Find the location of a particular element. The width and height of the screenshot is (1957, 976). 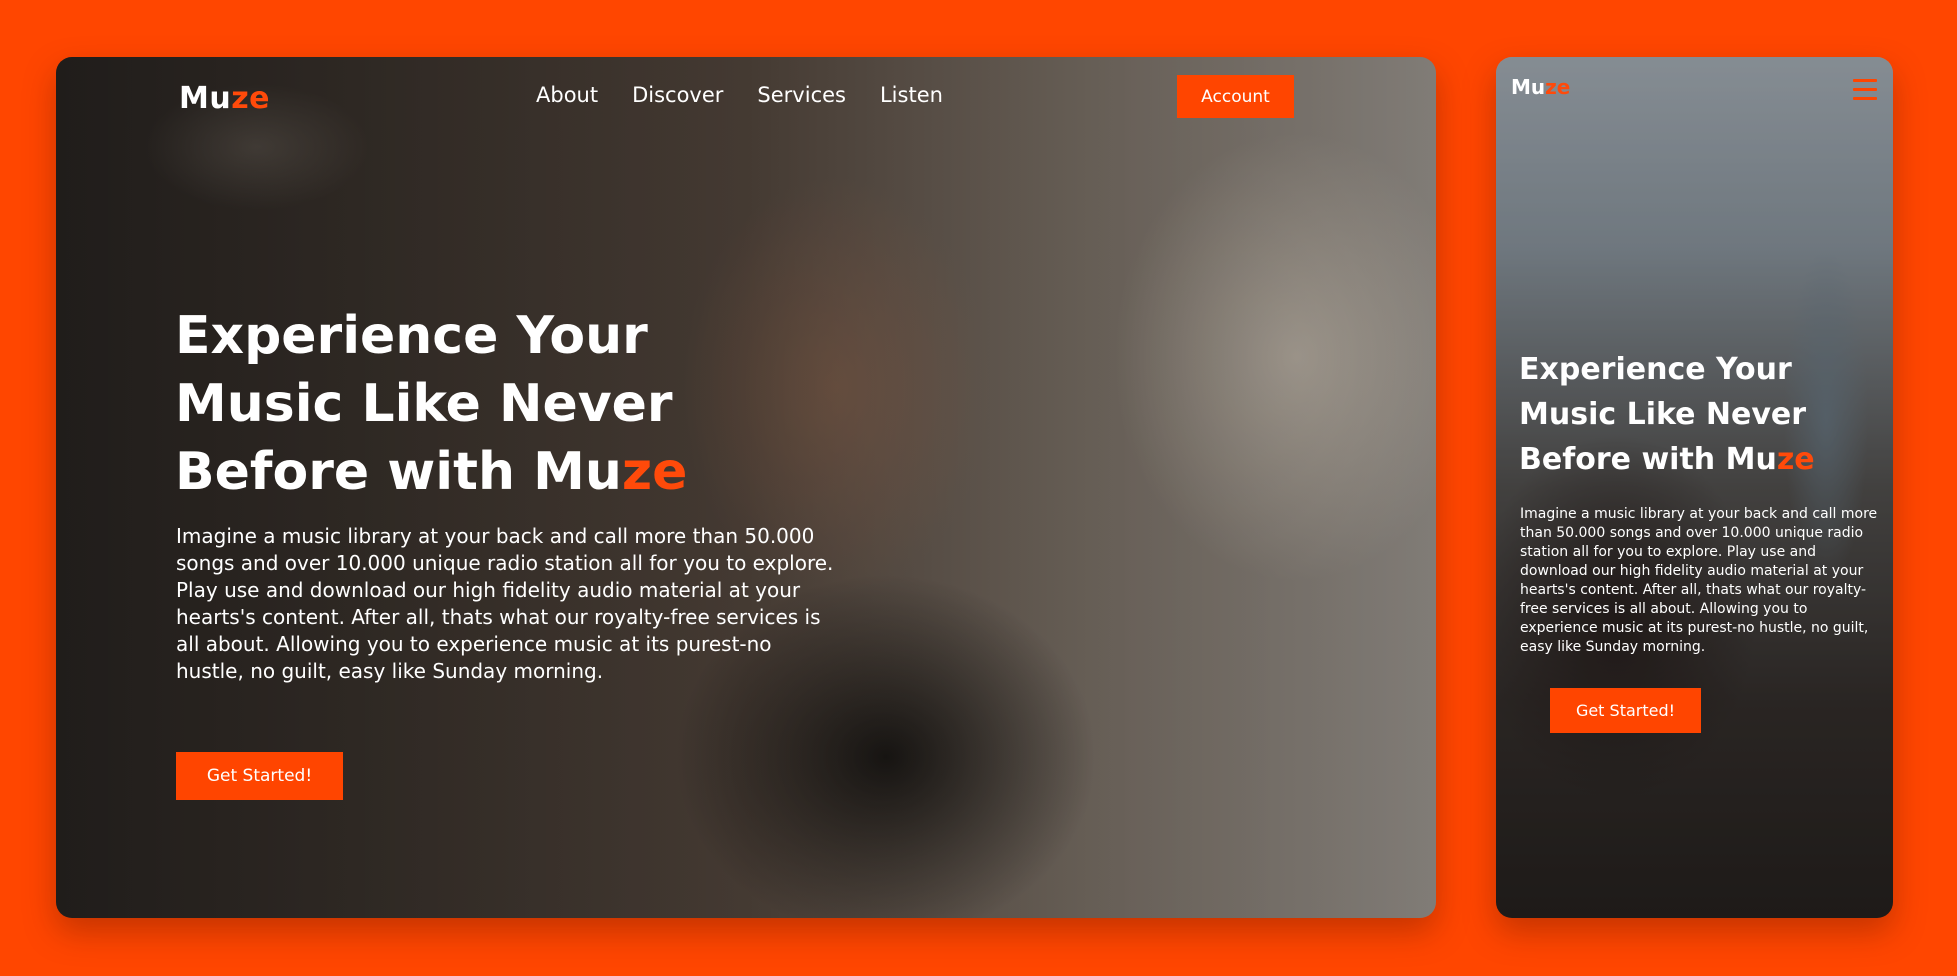

hero-title-line-3-main: Before with Mu is located at coordinates (398, 472).